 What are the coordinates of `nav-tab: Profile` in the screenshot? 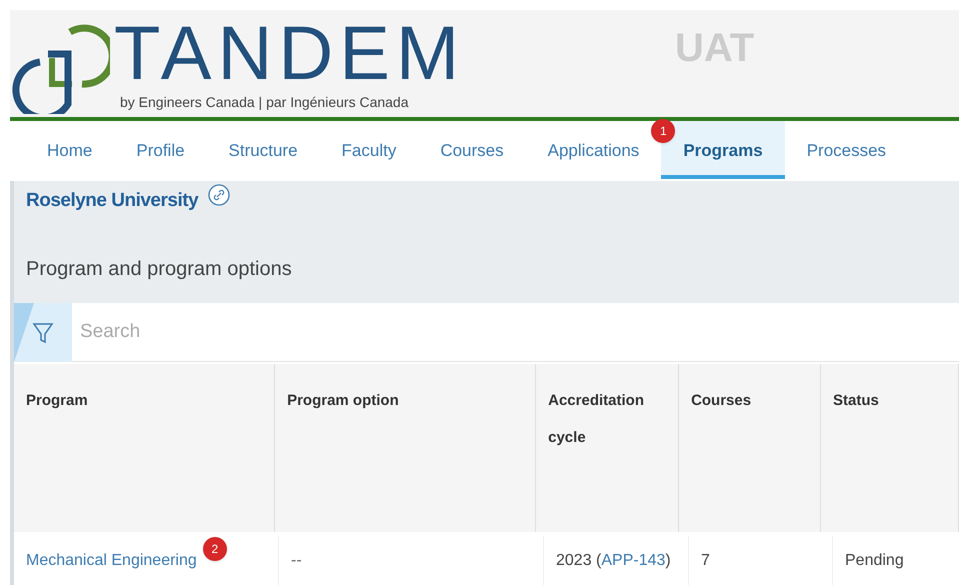 It's located at (160, 150).